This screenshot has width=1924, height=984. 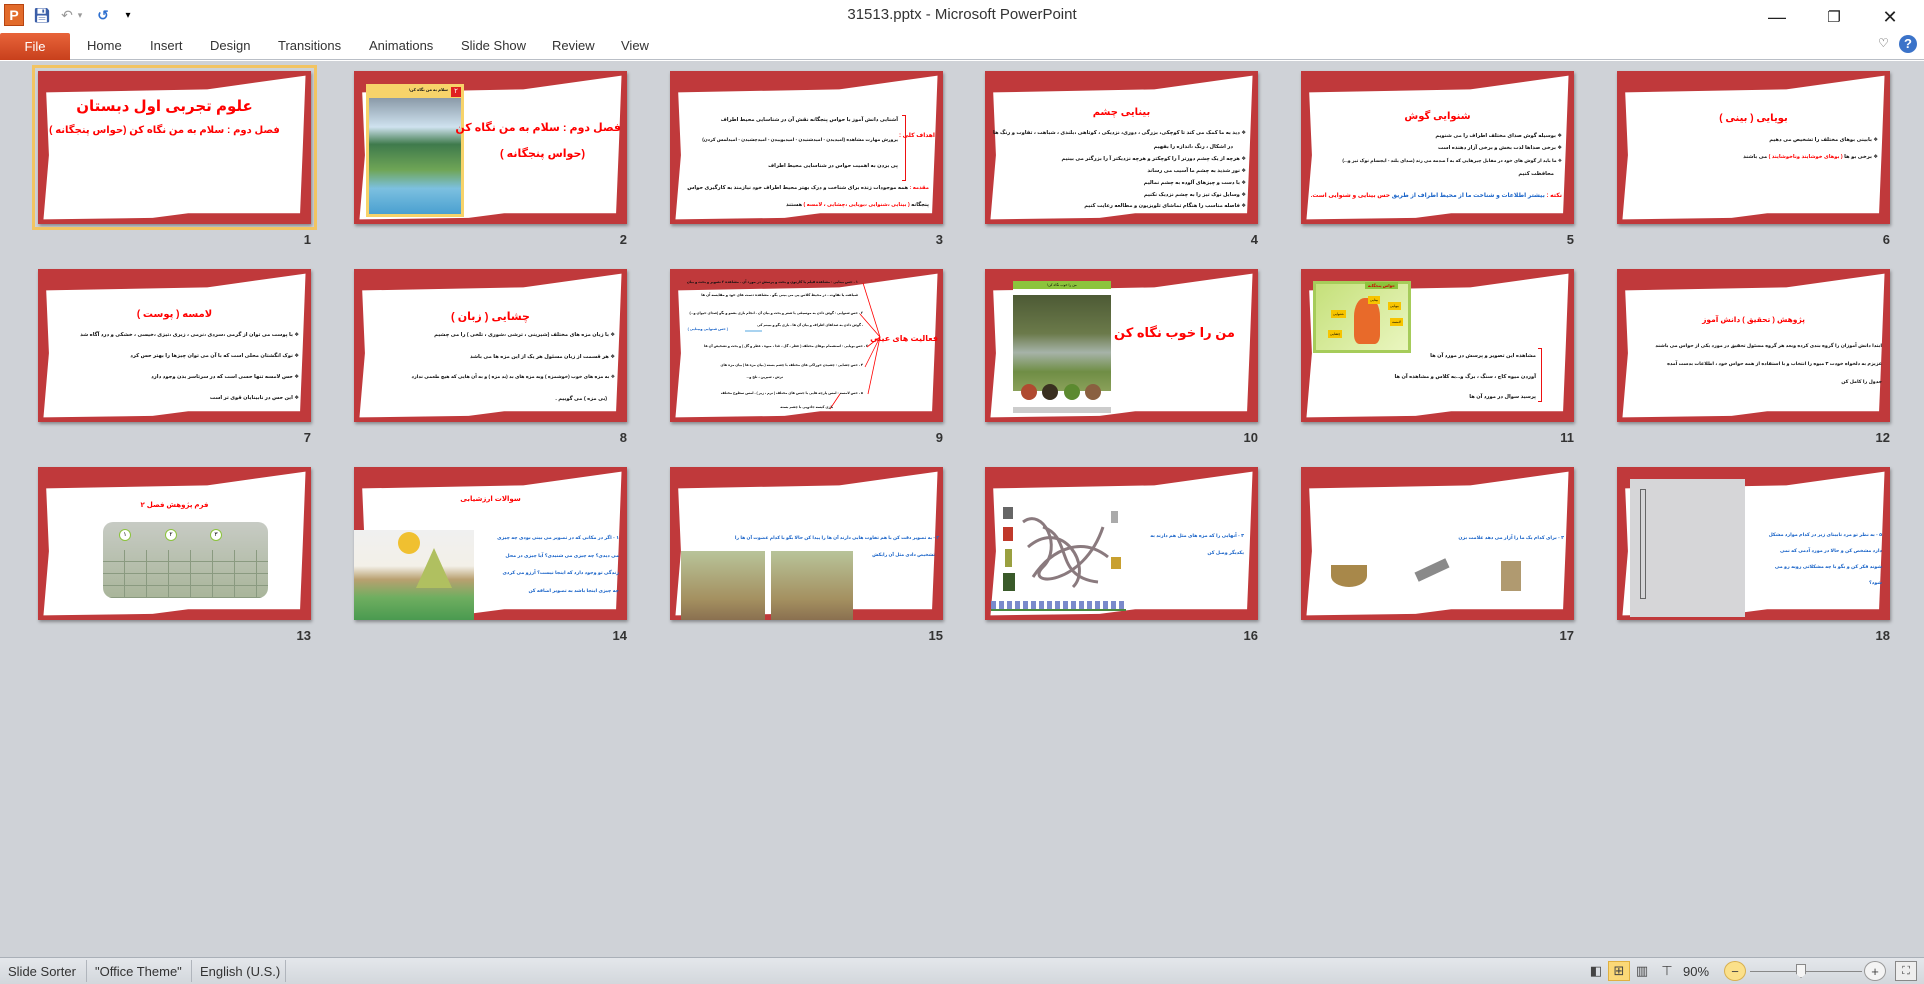 I want to click on slide-number: 14, so click(x=619, y=635).